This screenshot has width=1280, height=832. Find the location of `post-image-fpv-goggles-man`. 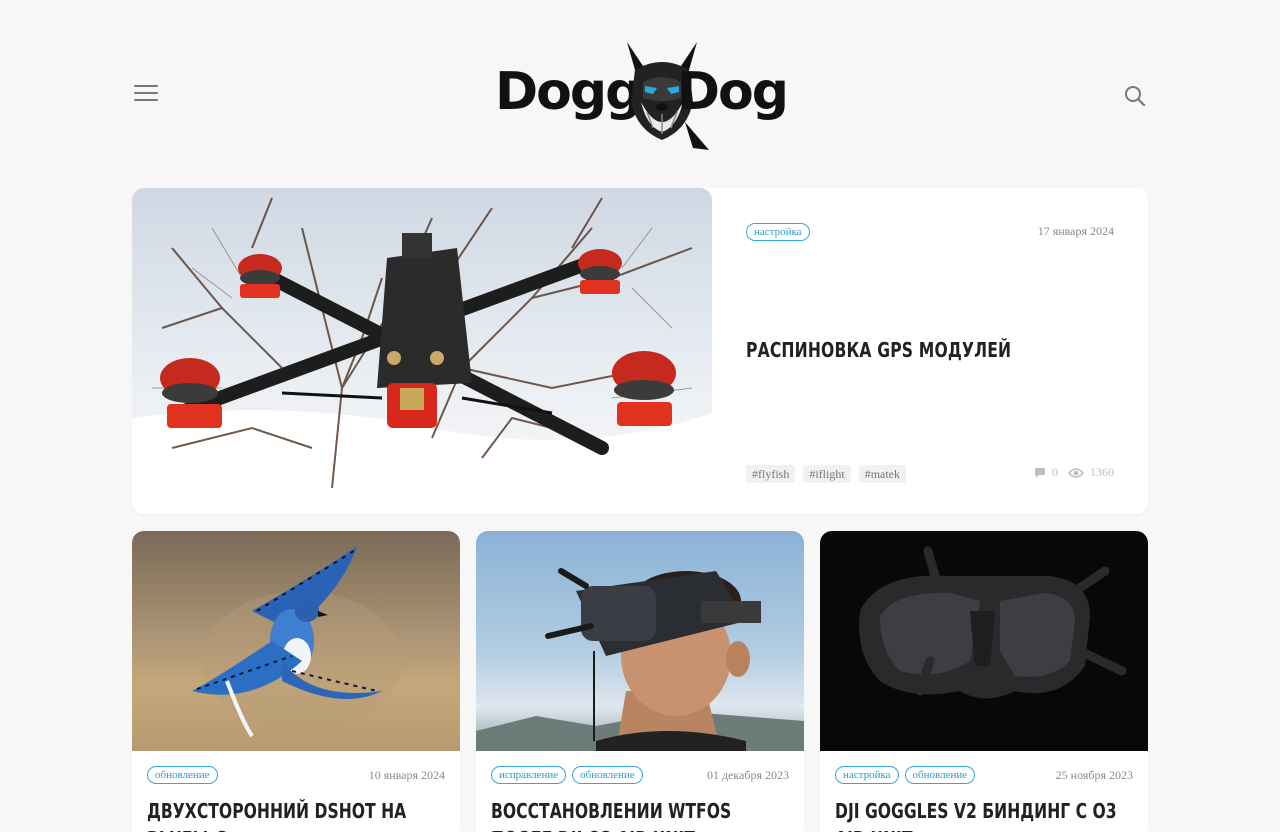

post-image-fpv-goggles-man is located at coordinates (640, 641).